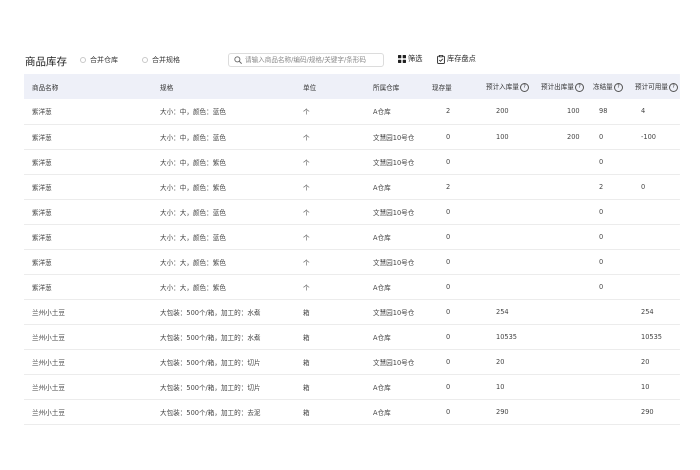 Image resolution: width=700 pixels, height=470 pixels. Describe the element at coordinates (557, 87) in the screenshot. I see `expected-out-label: 预计出库量` at that location.